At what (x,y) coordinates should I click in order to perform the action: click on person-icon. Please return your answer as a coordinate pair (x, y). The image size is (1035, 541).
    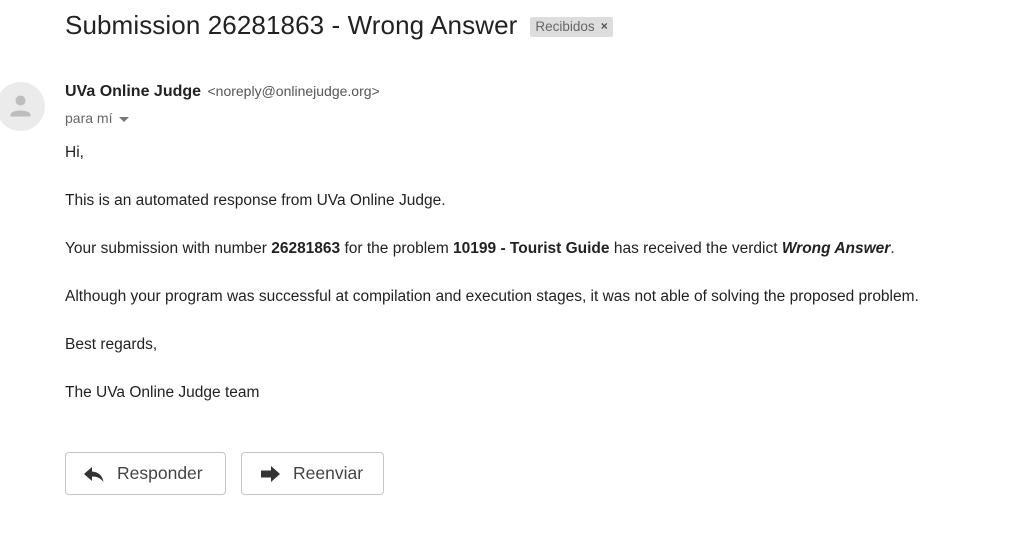
    Looking at the image, I should click on (20, 106).